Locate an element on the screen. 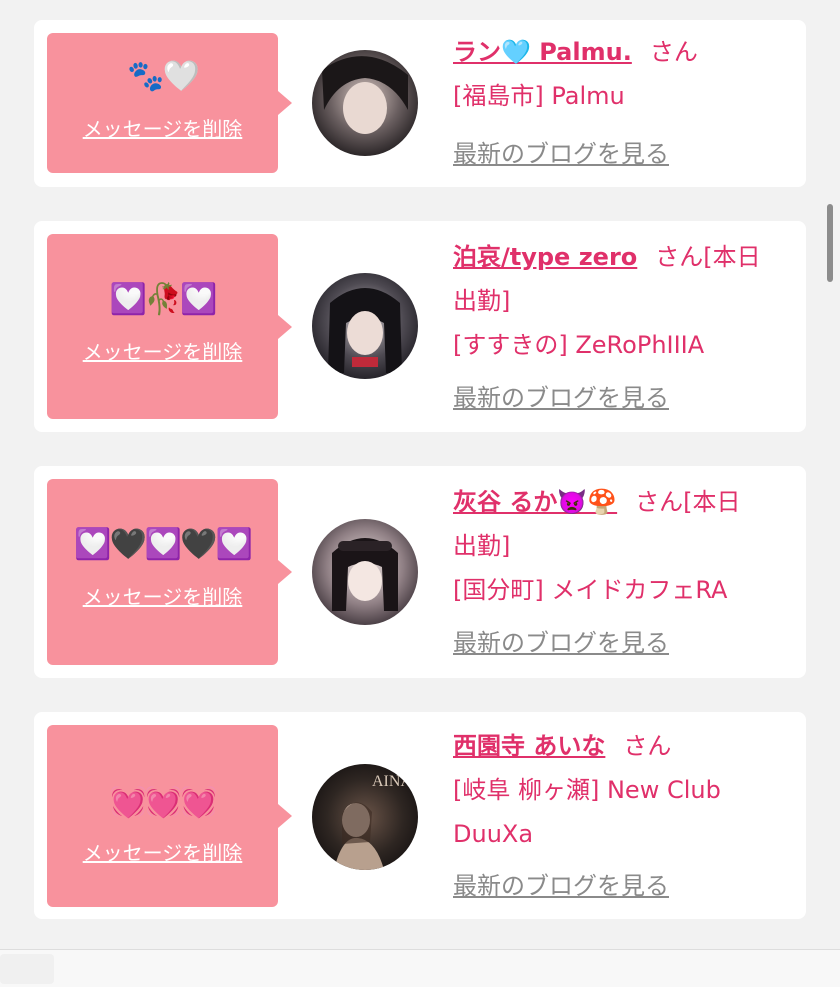 The image size is (840, 987). message-bubble: 💟🥀💟 メッセージを削除 is located at coordinates (169, 326).